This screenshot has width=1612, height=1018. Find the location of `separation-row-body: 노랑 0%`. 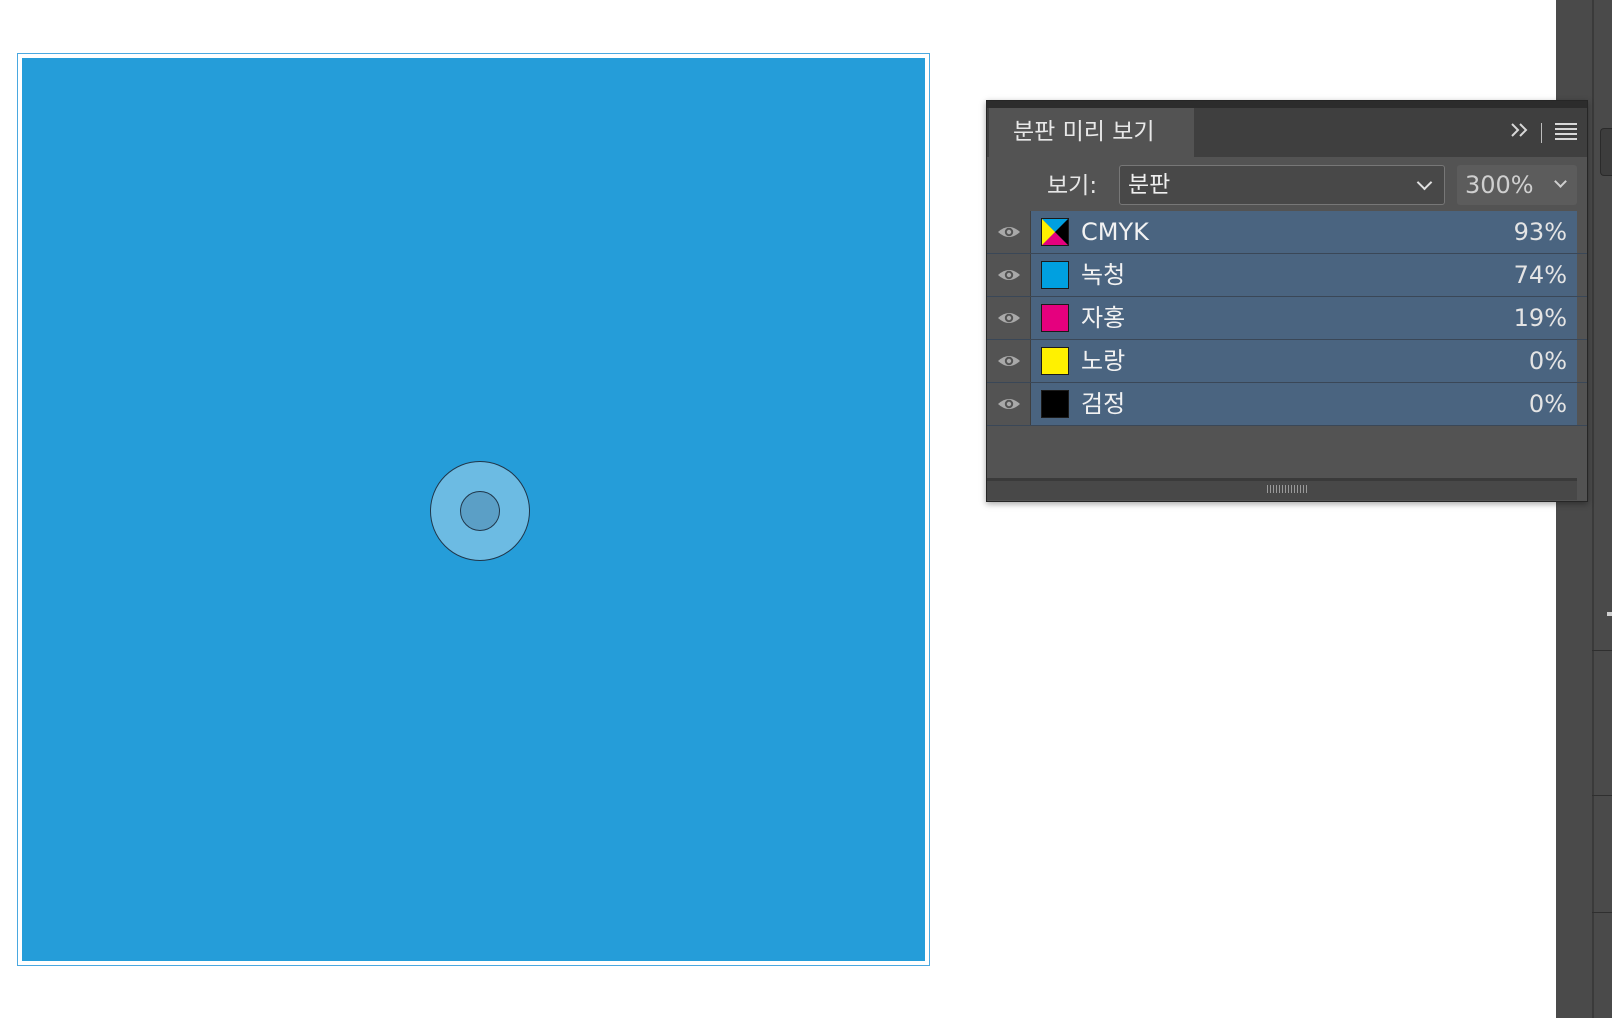

separation-row-body: 노랑 0% is located at coordinates (1304, 361).